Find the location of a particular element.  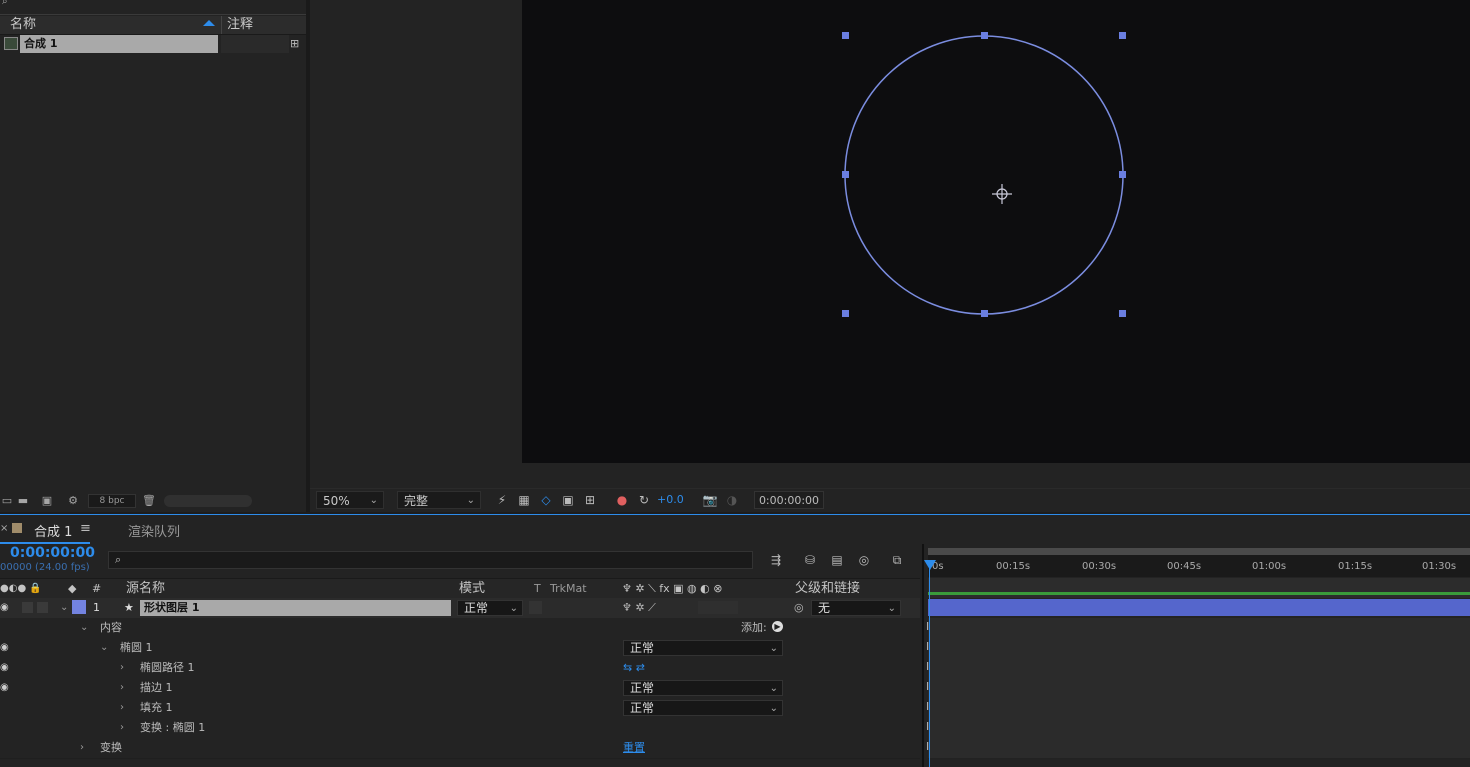

ellipse-group-mode-dropdown: 正常 ⌄ is located at coordinates (703, 648).